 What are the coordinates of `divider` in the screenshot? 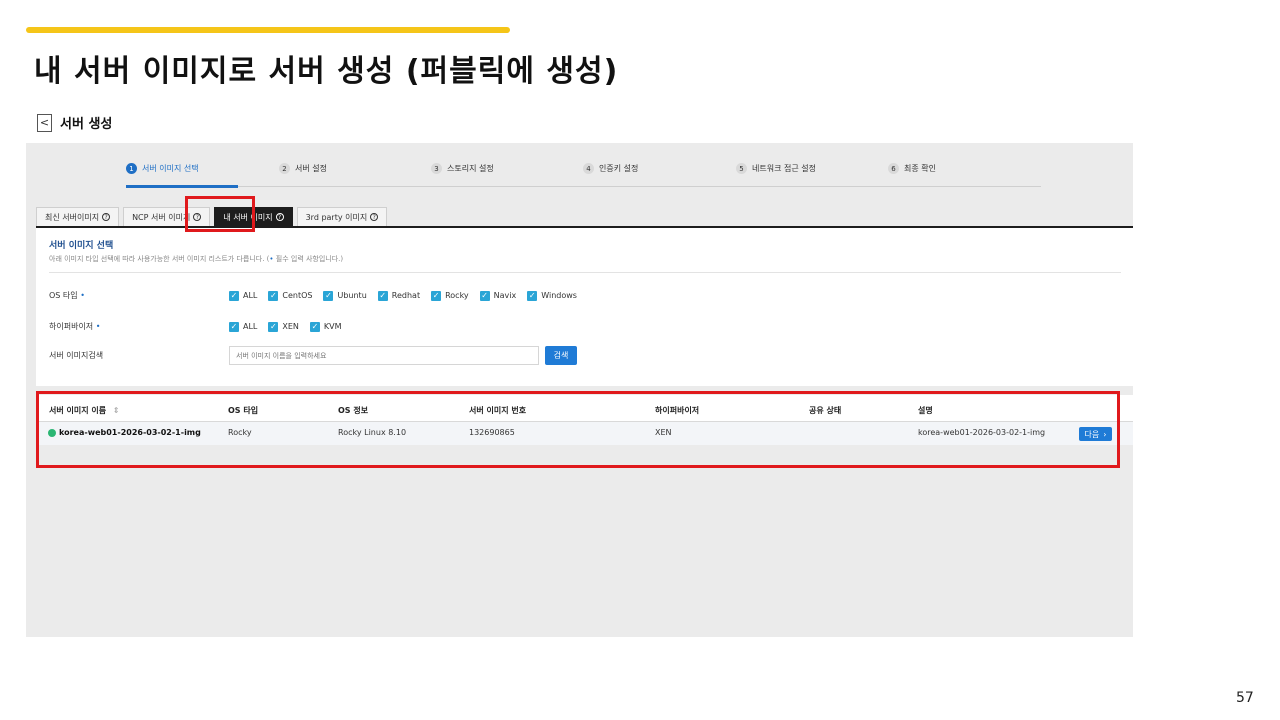 It's located at (585, 272).